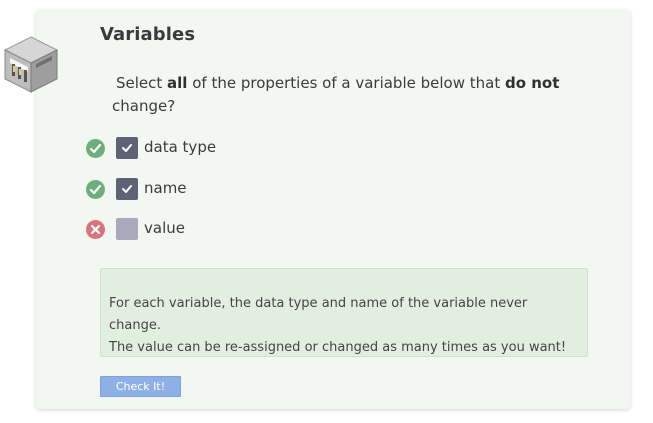 This screenshot has height=423, width=653. Describe the element at coordinates (234, 189) in the screenshot. I see `option-name: name` at that location.